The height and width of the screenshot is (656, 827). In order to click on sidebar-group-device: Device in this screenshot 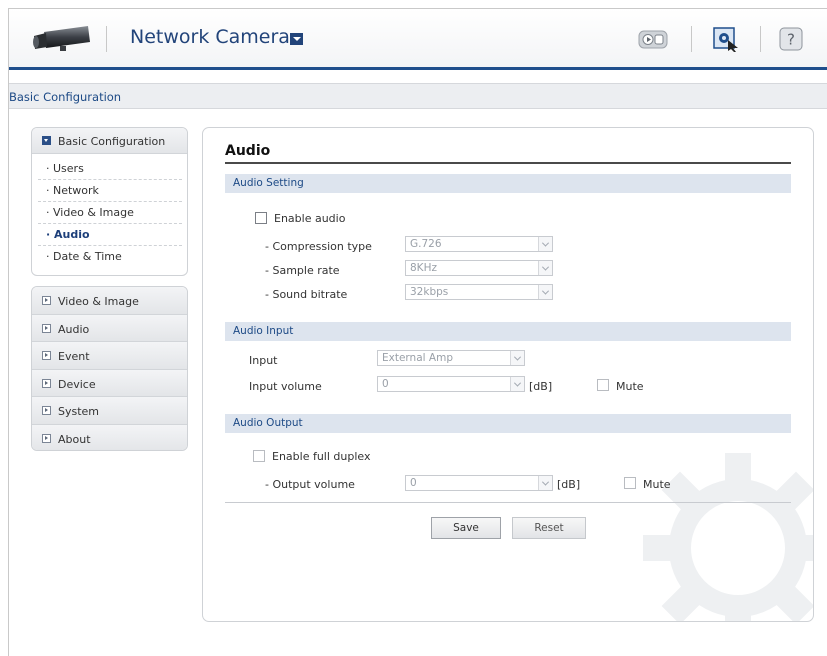, I will do `click(109, 383)`.